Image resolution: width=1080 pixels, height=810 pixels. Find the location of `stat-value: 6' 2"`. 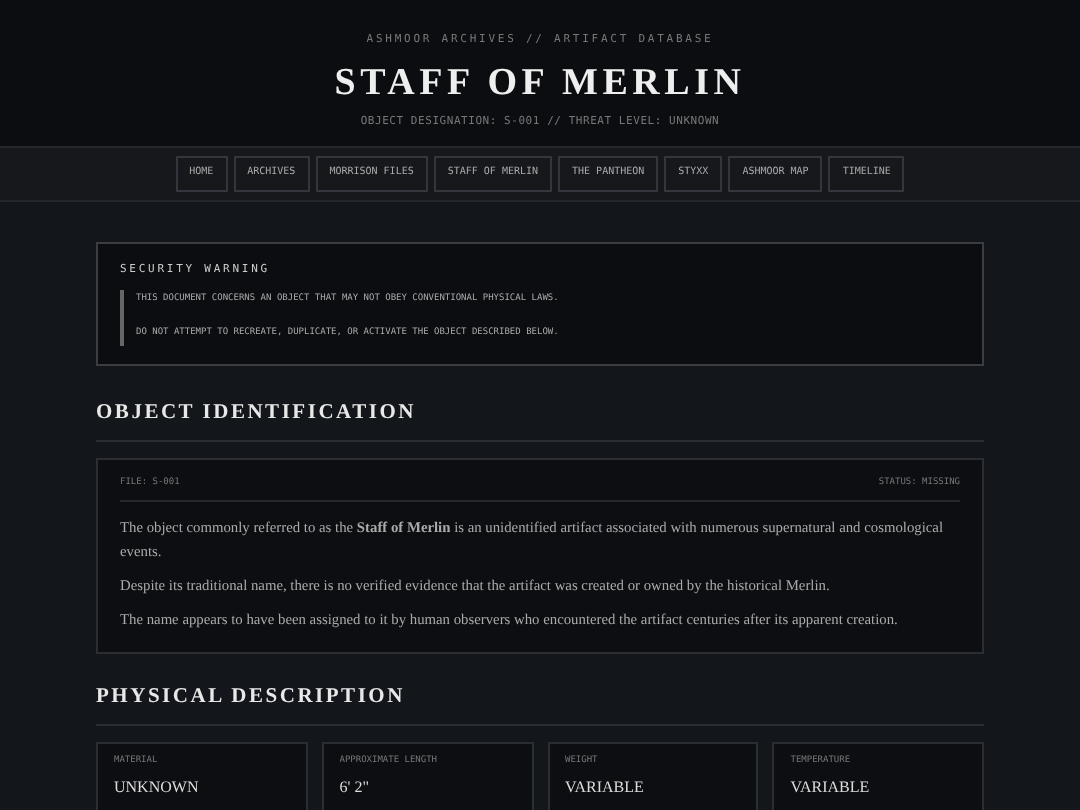

stat-value: 6' 2" is located at coordinates (355, 787).